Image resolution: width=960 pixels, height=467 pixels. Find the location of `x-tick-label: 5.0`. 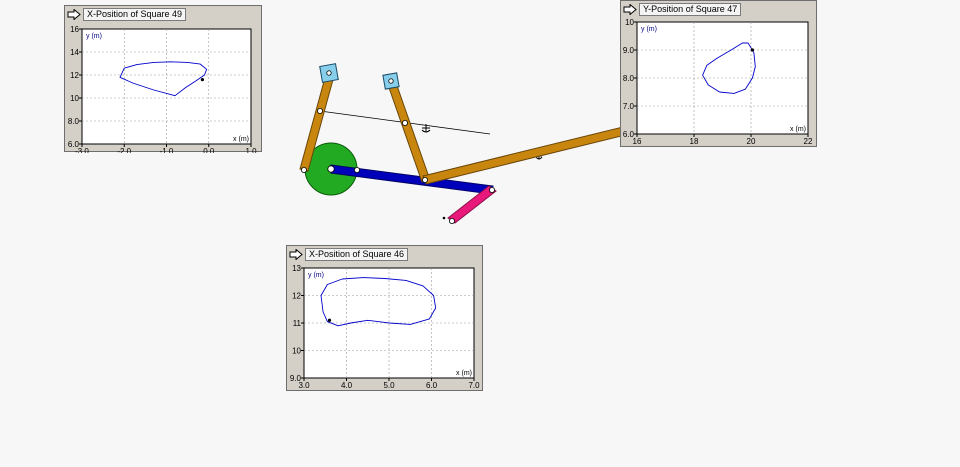

x-tick-label: 5.0 is located at coordinates (389, 385).